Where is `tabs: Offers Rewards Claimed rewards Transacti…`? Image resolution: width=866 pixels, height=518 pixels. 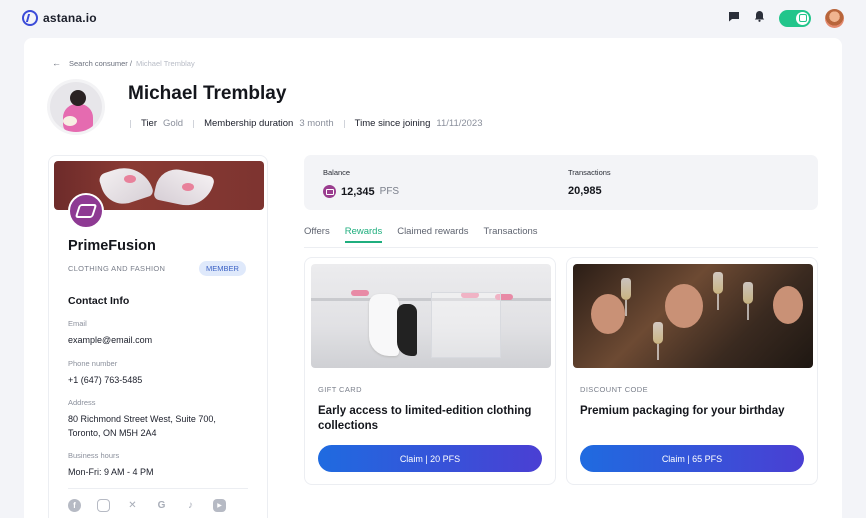
tabs: Offers Rewards Claimed rewards Transacti… is located at coordinates (421, 234).